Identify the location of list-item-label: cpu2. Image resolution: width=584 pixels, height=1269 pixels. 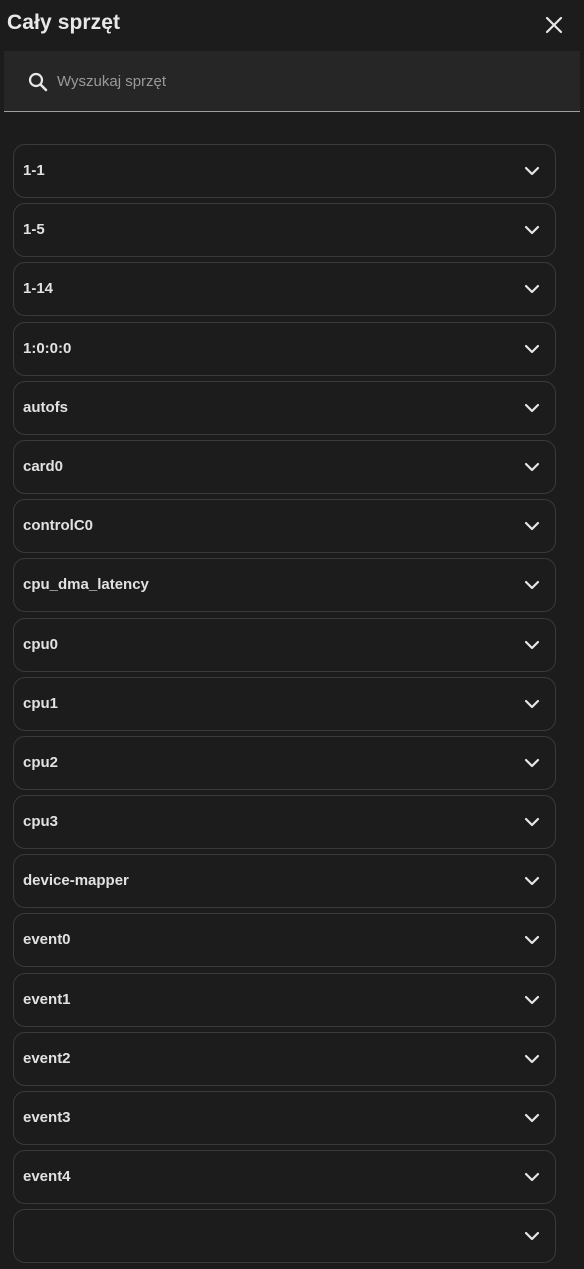
(41, 762).